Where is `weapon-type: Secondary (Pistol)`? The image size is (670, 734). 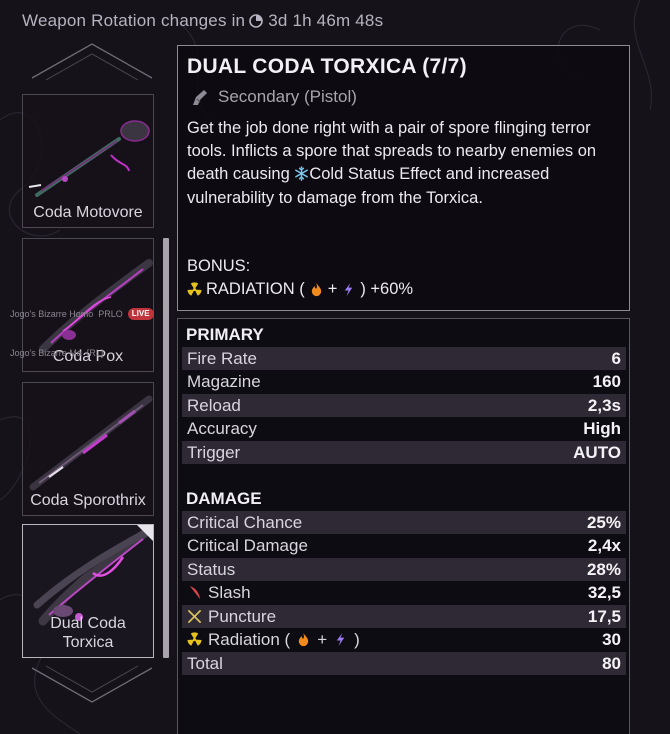 weapon-type: Secondary (Pistol) is located at coordinates (273, 97).